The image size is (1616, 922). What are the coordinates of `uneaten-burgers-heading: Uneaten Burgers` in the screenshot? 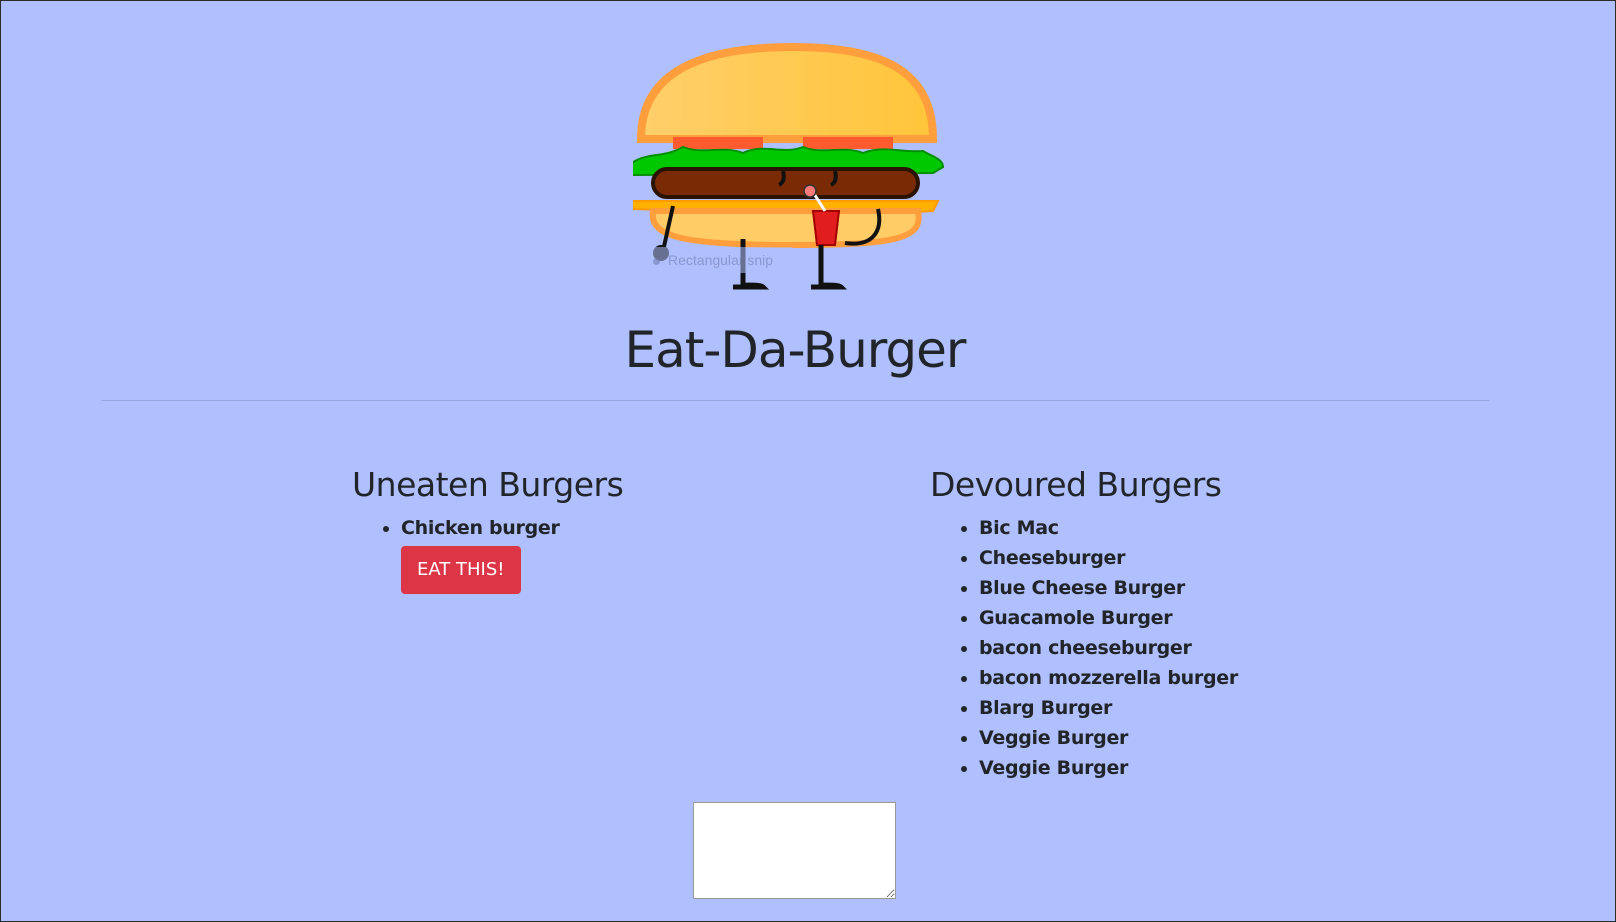 It's located at (488, 484).